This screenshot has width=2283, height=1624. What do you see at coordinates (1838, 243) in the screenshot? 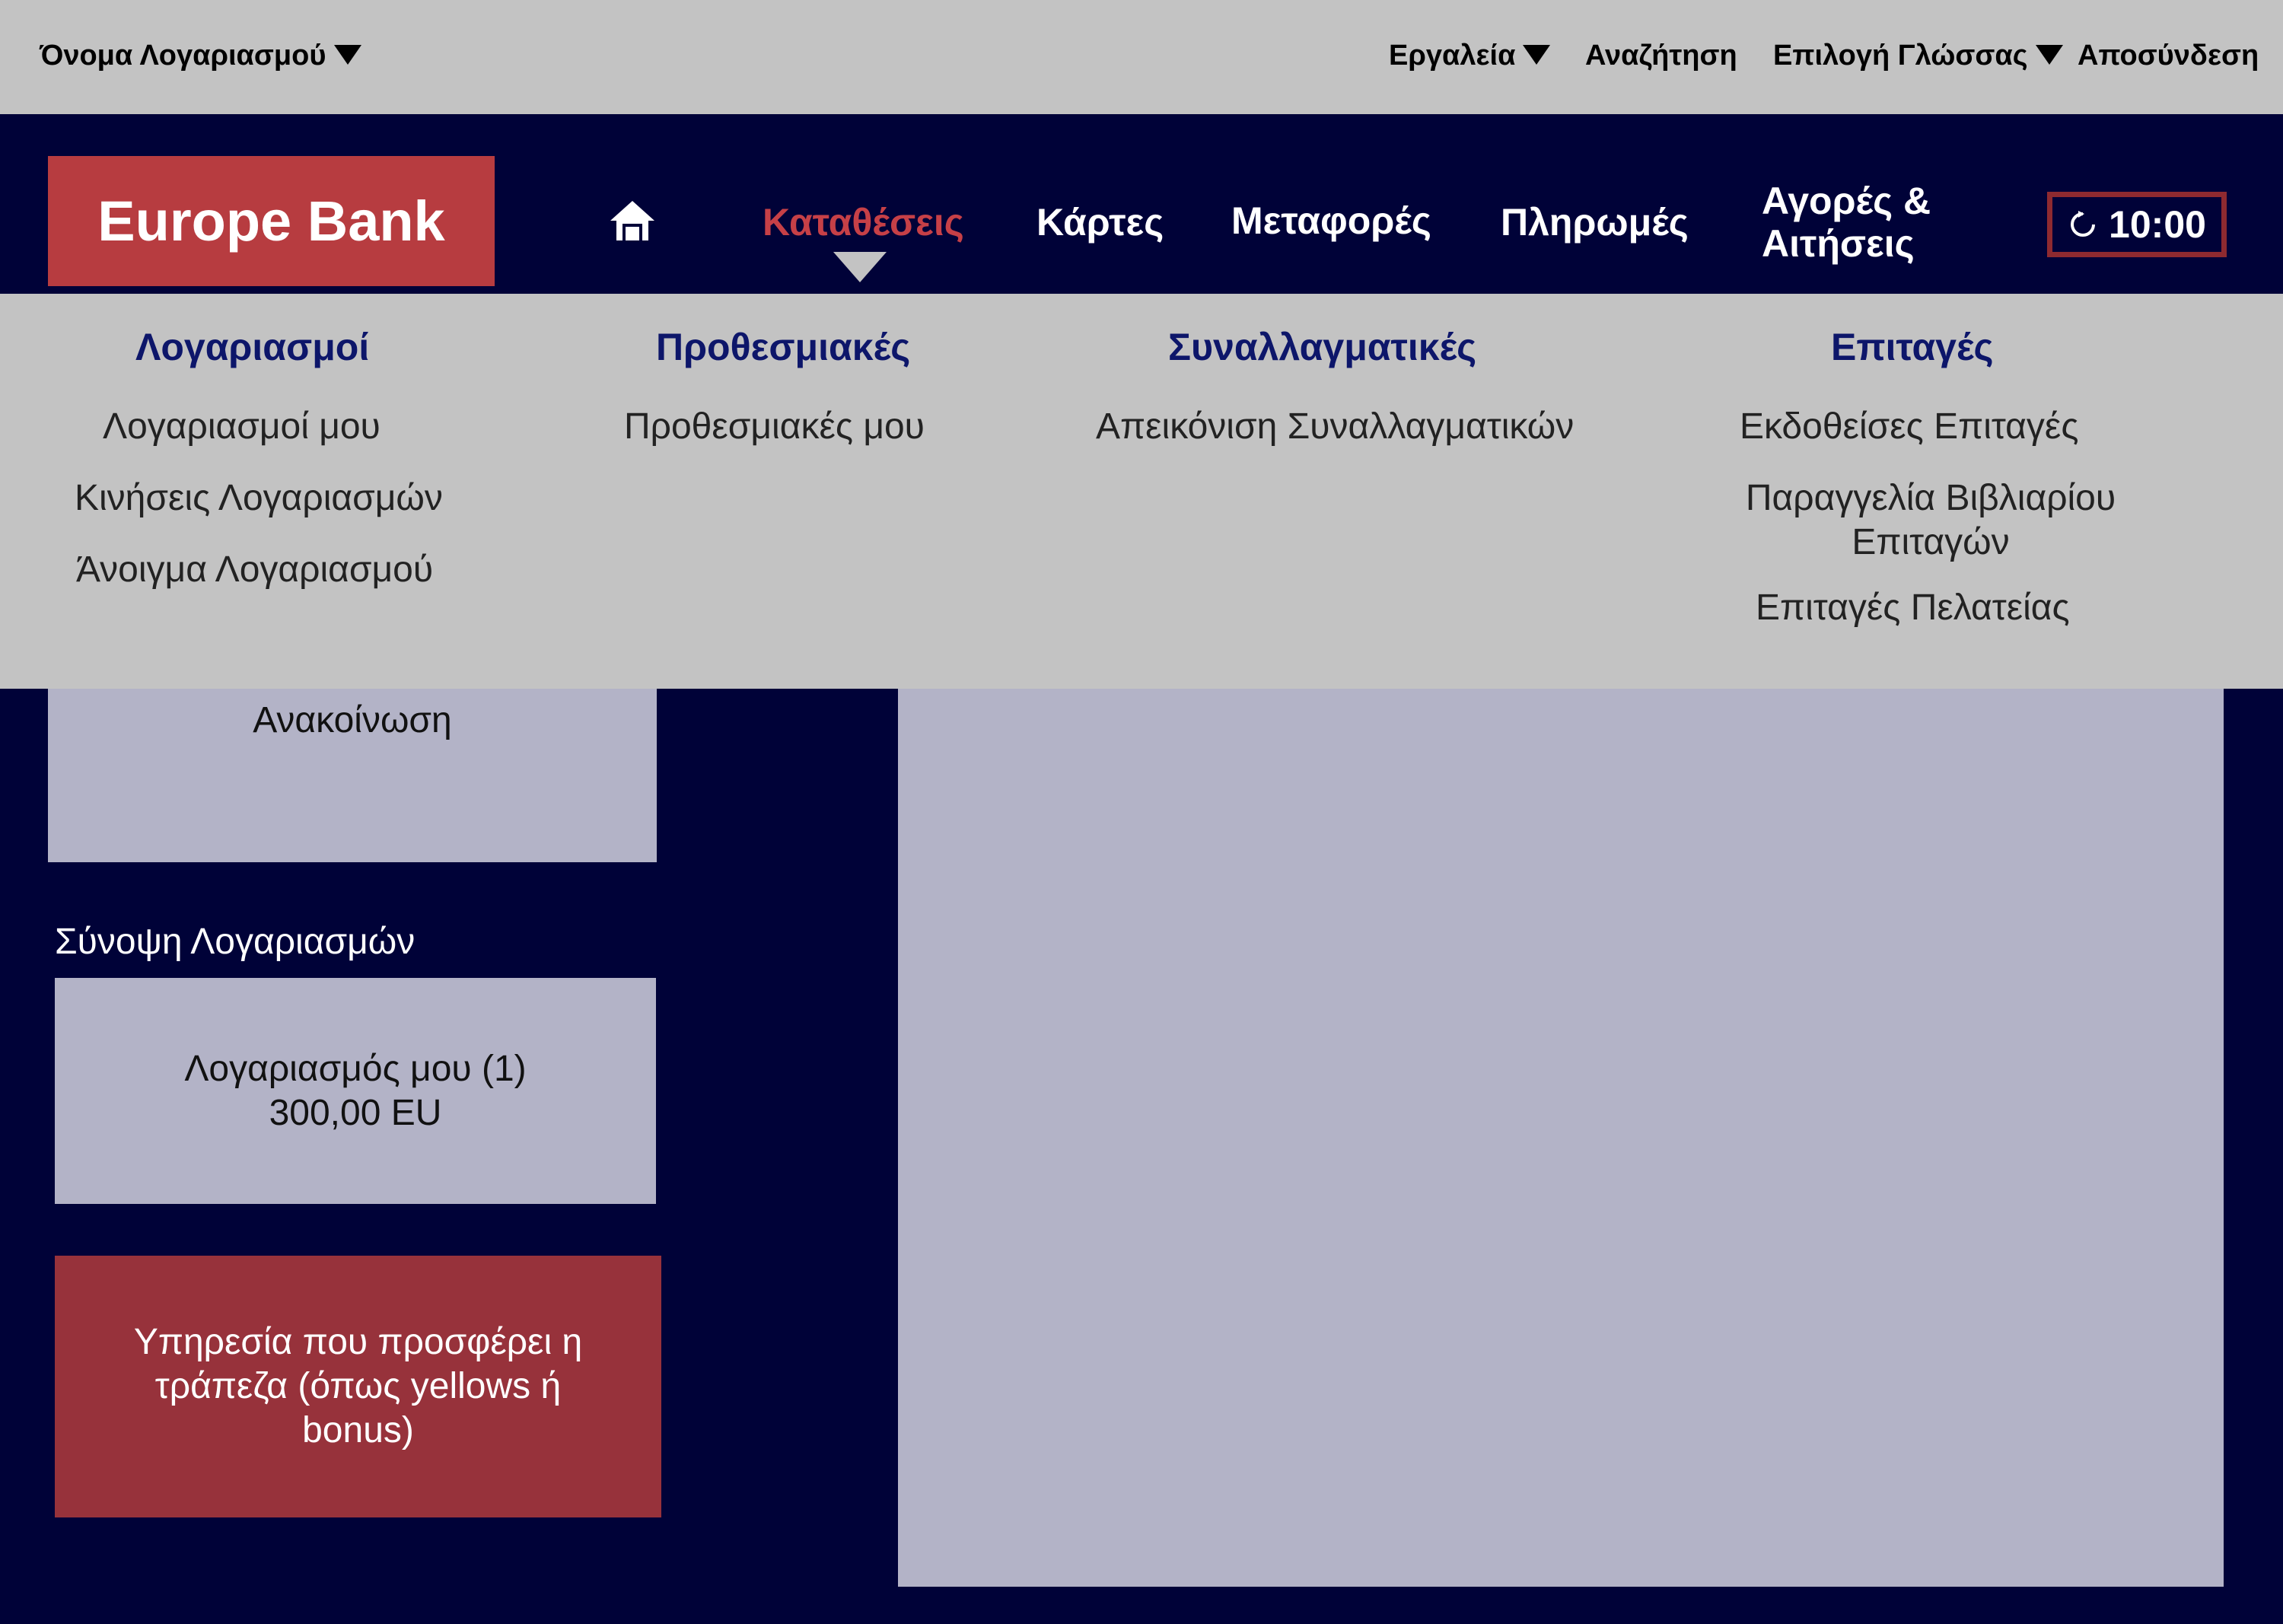
I see `nav-purchases-line2: Αιτήσεις` at bounding box center [1838, 243].